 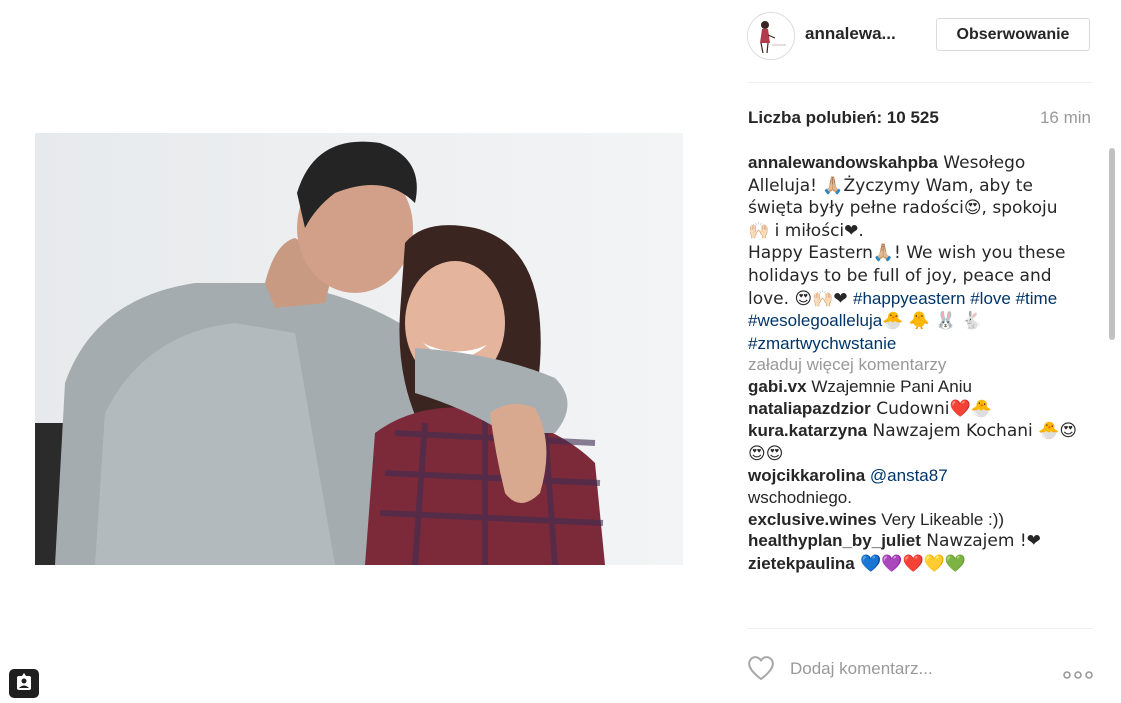 I want to click on like-button, so click(x=761, y=668).